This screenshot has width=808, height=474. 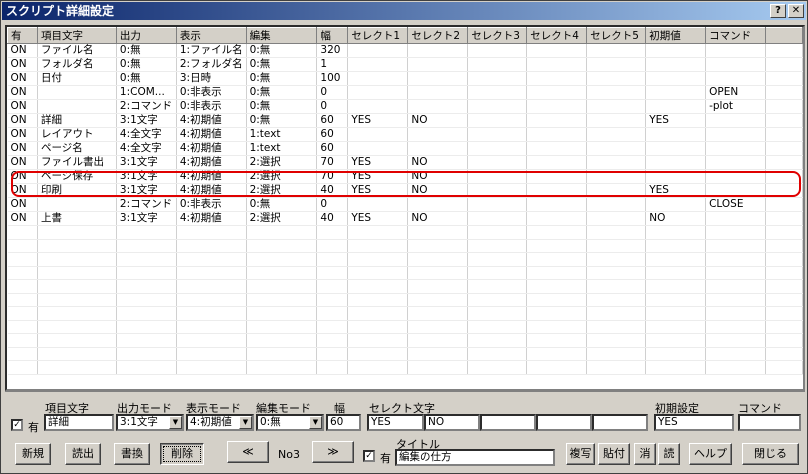 What do you see at coordinates (616, 35) in the screenshot?
I see `column-header: セレクト5` at bounding box center [616, 35].